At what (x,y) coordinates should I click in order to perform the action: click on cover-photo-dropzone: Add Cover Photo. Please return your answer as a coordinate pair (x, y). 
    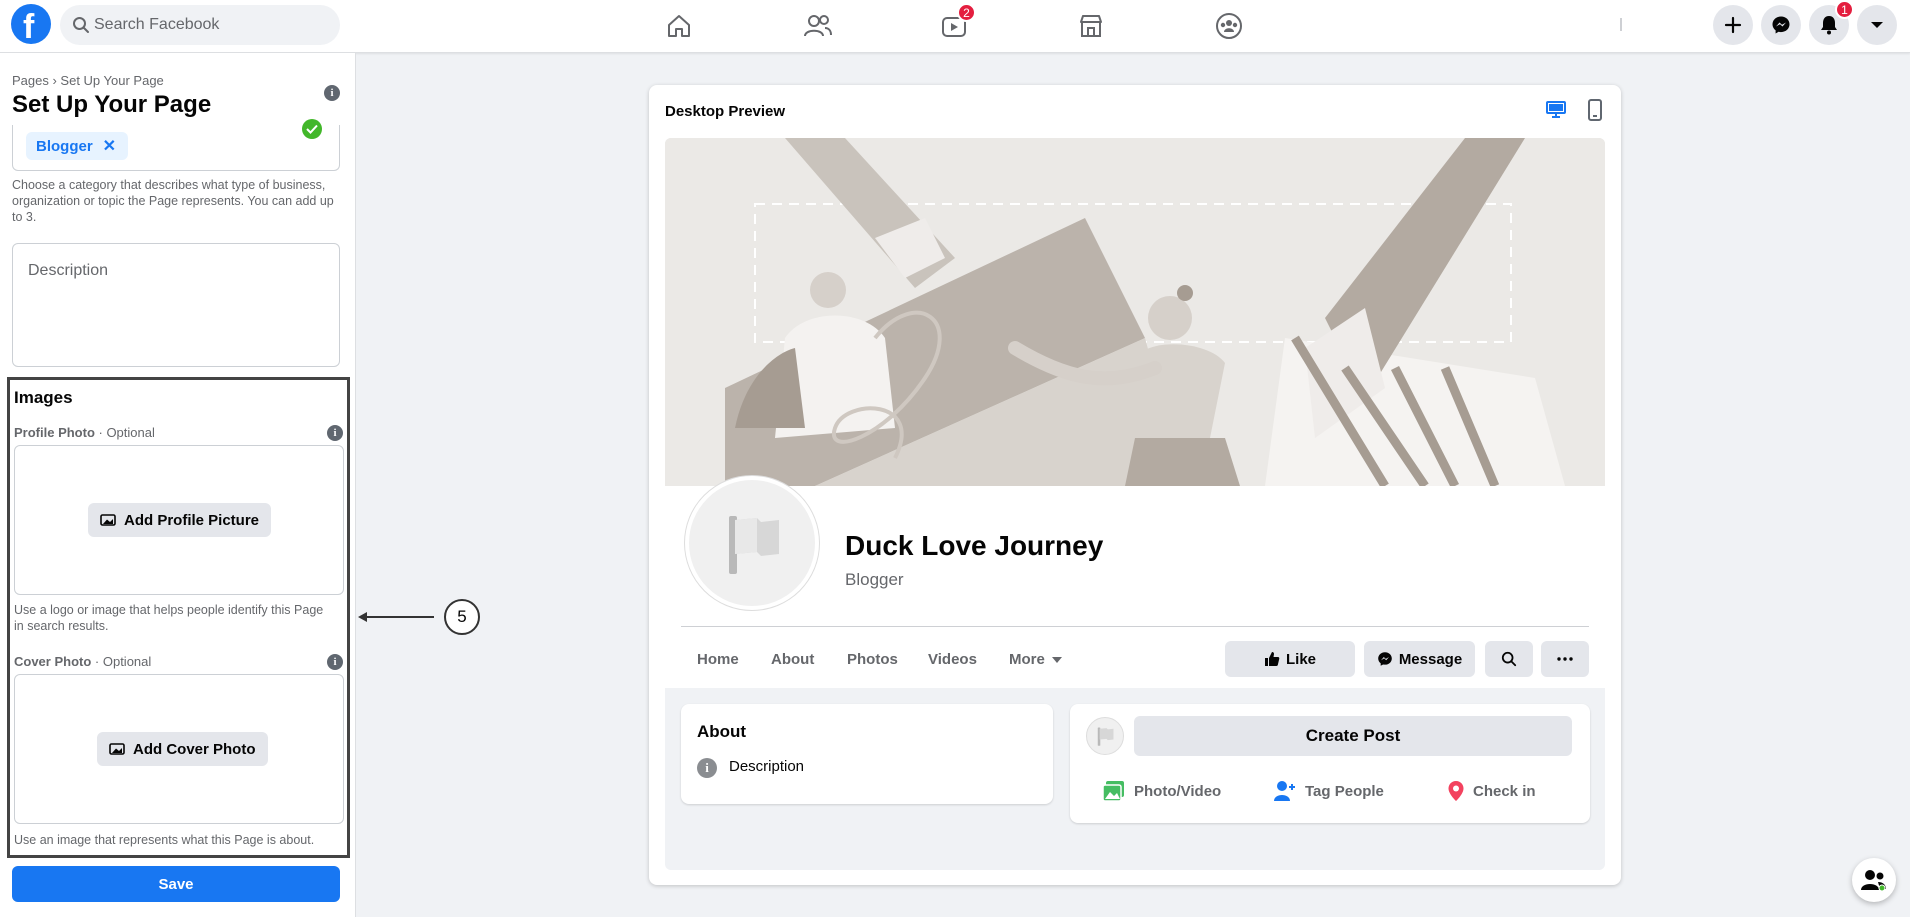
    Looking at the image, I should click on (179, 749).